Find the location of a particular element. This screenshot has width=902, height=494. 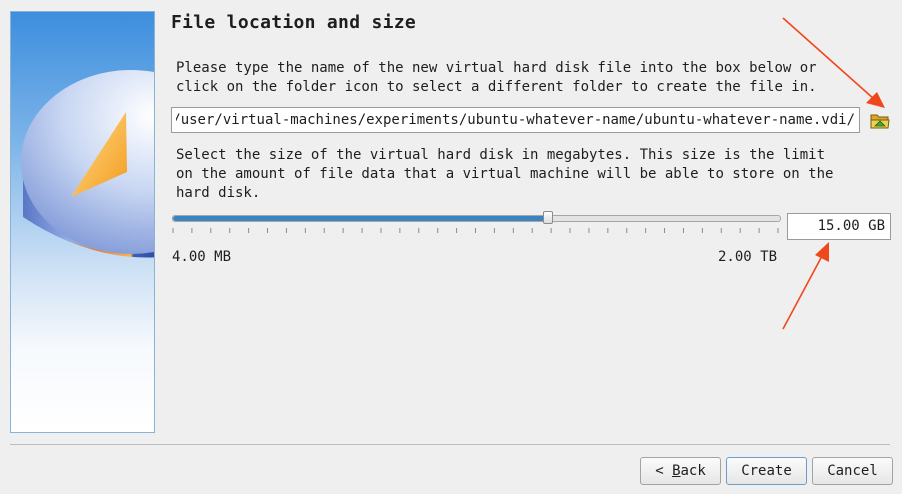

hard-disk-illustration is located at coordinates (87, 164).